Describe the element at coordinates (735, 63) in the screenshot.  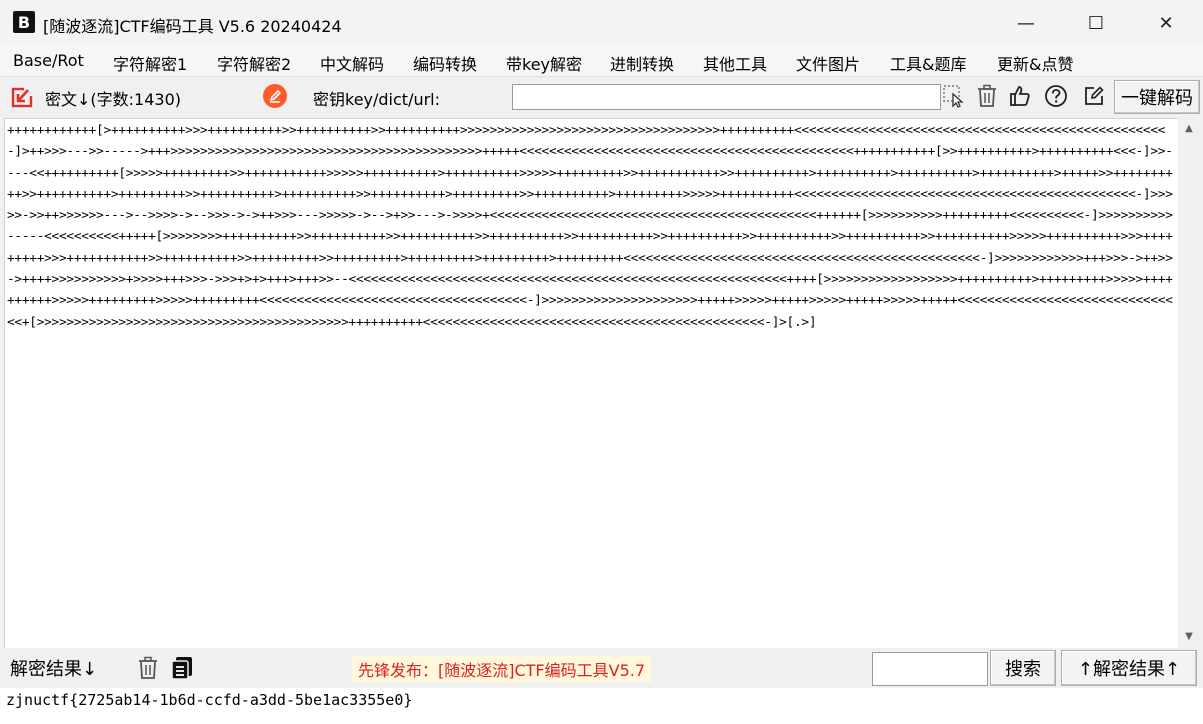
I see `menu-other-tools: 其他工具` at that location.